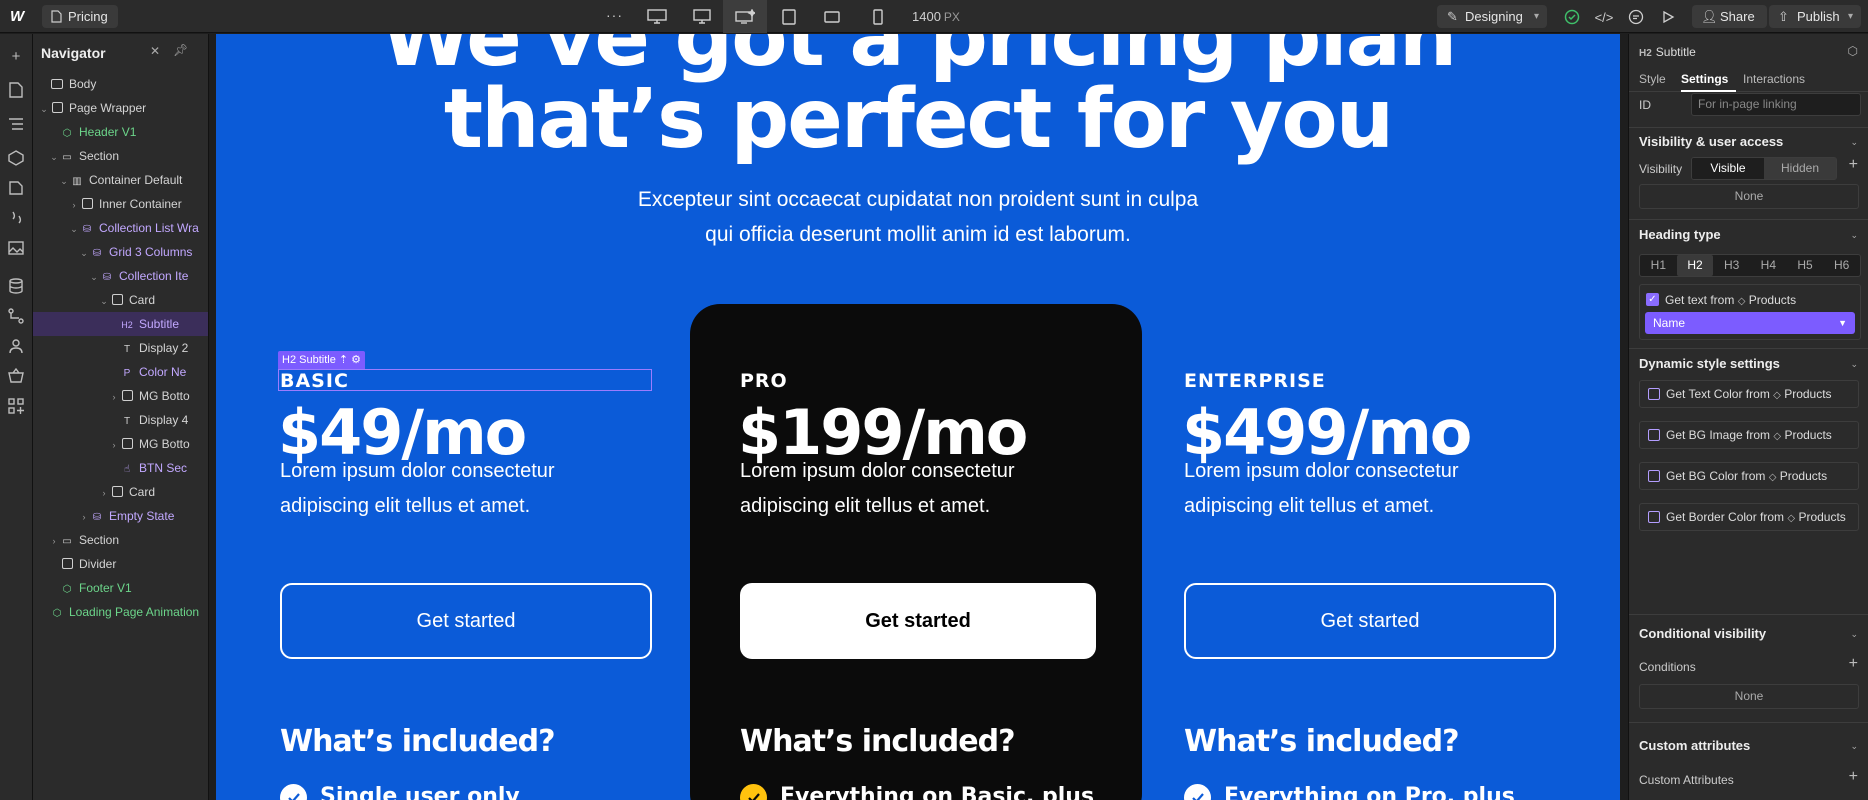 Image resolution: width=1868 pixels, height=800 pixels. Describe the element at coordinates (1728, 168) in the screenshot. I see `visible-option: Visible` at that location.